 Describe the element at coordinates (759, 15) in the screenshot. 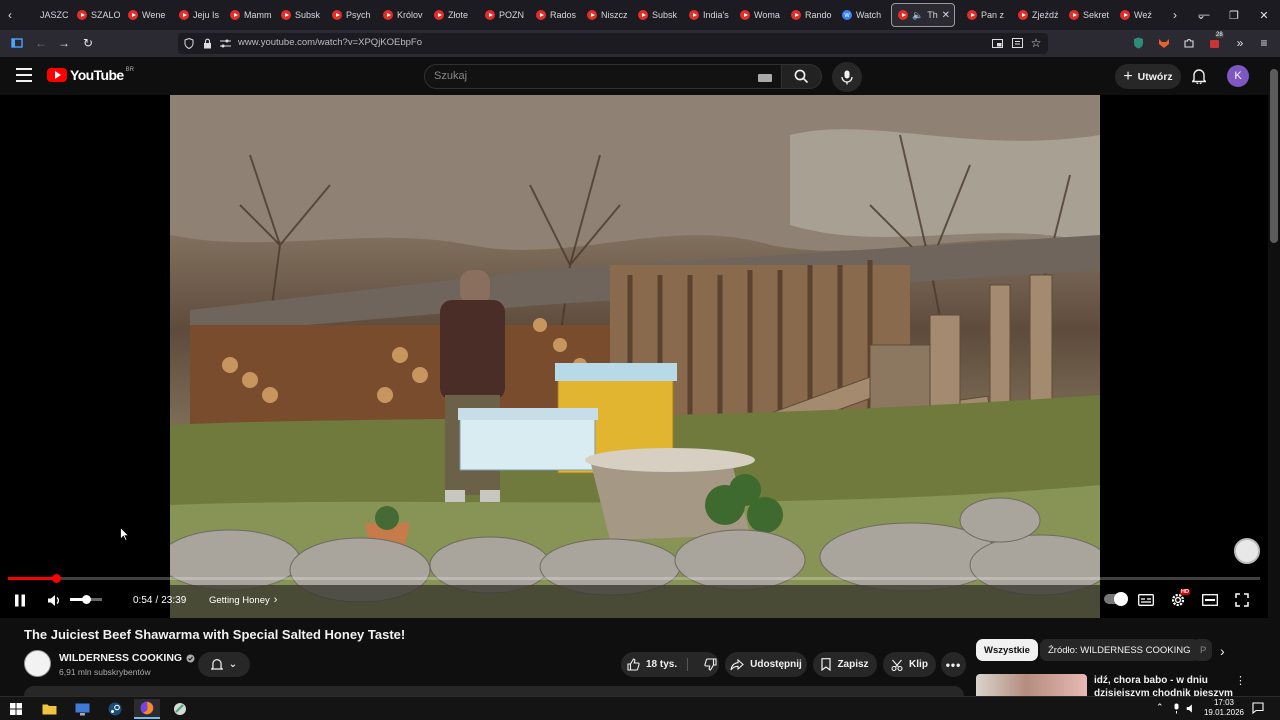

I see `browser-tab: Woma` at that location.